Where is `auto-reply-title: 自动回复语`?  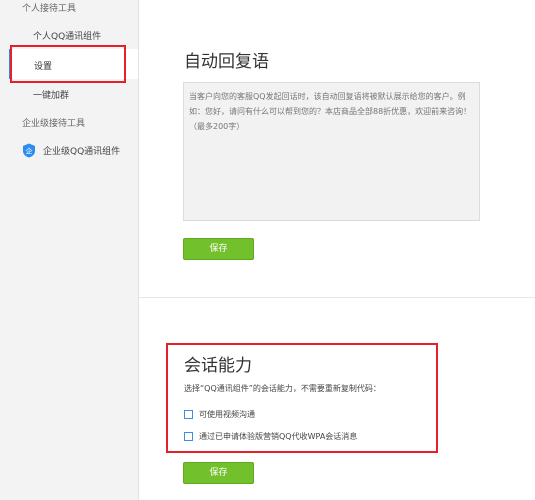 auto-reply-title: 自动回复语 is located at coordinates (226, 62).